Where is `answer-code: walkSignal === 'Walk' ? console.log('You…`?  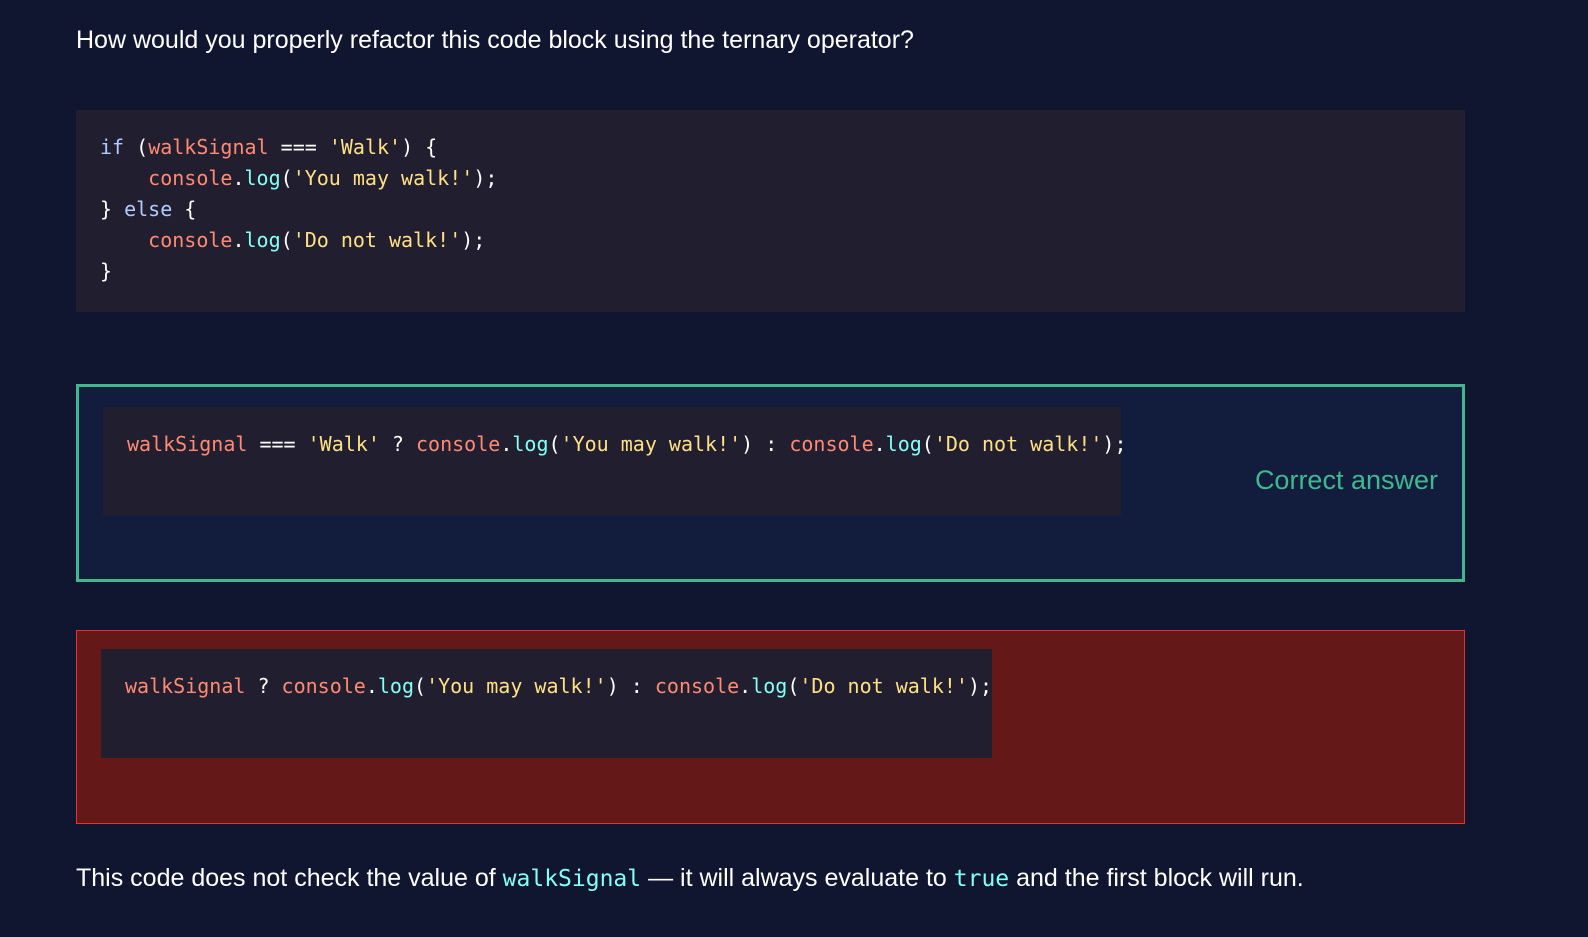 answer-code: walkSignal === 'Walk' ? console.log('You… is located at coordinates (615, 461).